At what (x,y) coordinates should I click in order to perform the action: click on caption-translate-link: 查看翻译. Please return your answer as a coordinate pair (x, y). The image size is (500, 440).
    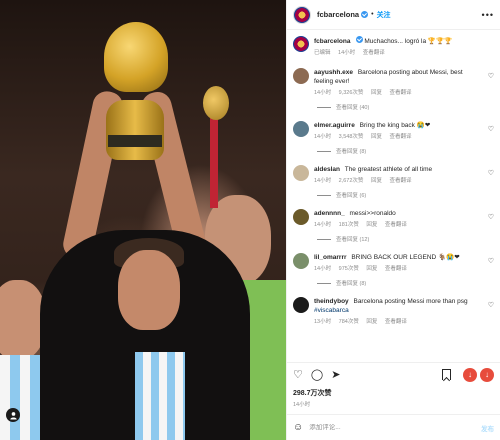
    Looking at the image, I should click on (374, 53).